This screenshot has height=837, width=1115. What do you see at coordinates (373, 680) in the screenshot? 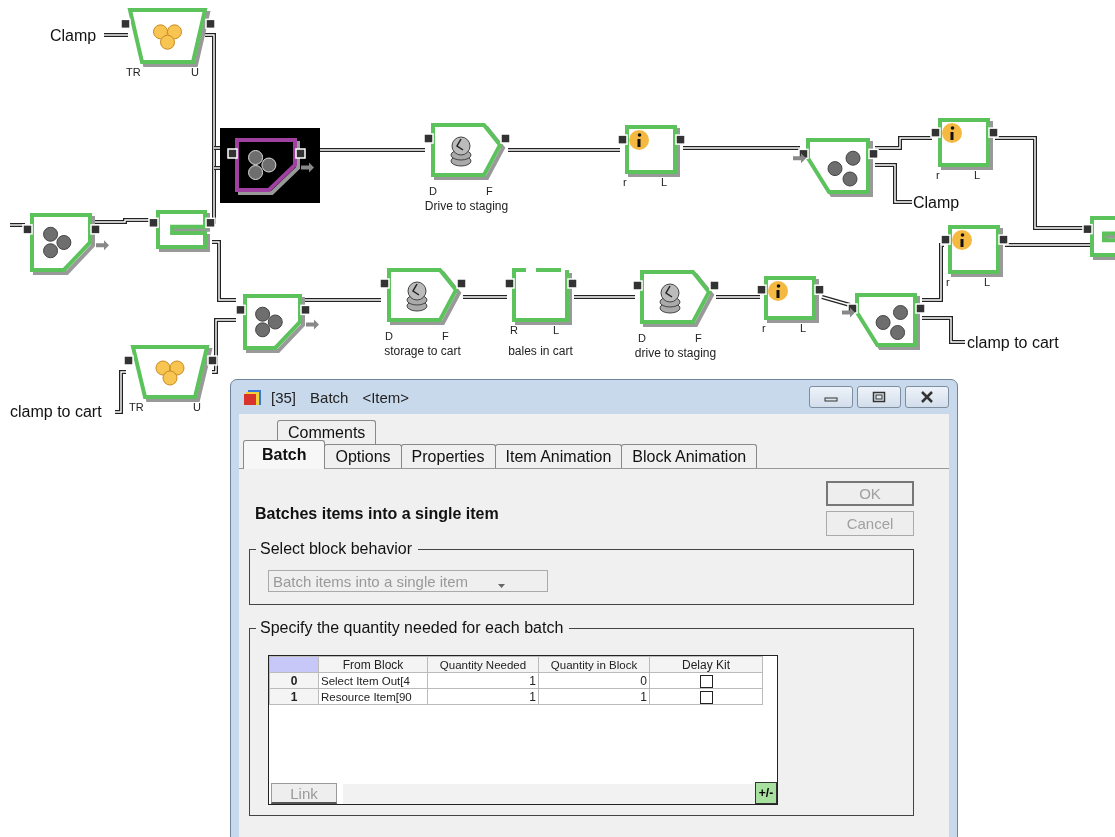
I see `table-cell: Select Item Out[4` at bounding box center [373, 680].